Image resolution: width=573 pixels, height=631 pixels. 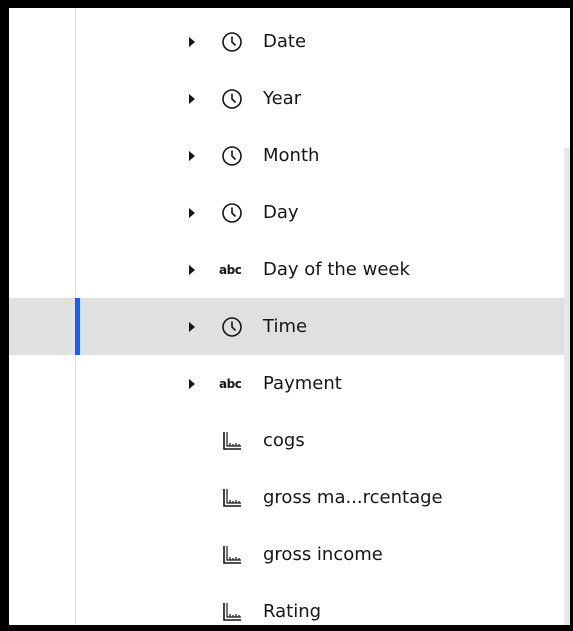 What do you see at coordinates (77, 326) in the screenshot?
I see `selection-indicator` at bounding box center [77, 326].